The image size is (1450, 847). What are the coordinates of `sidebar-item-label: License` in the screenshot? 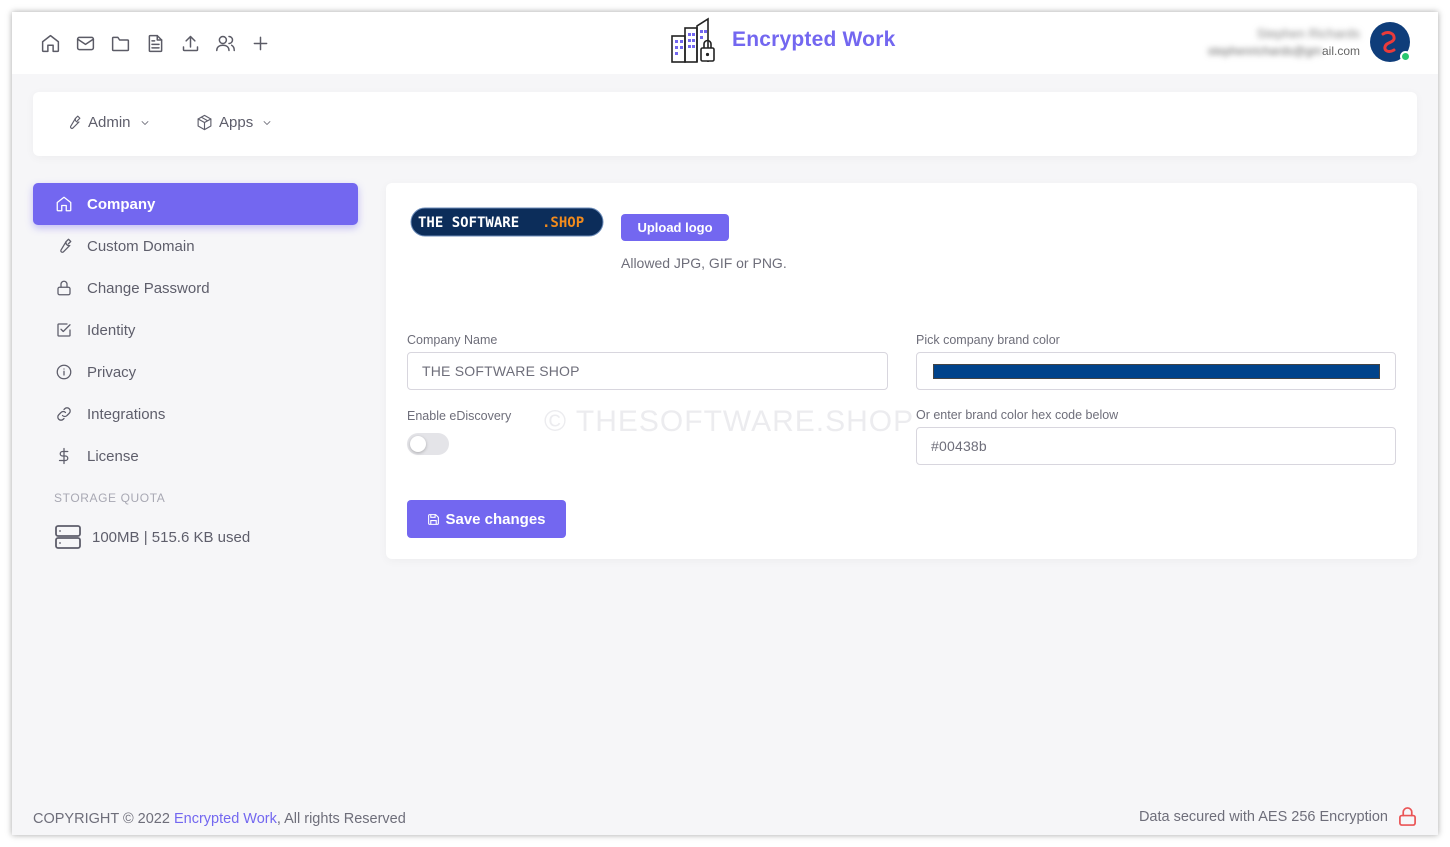 It's located at (113, 456).